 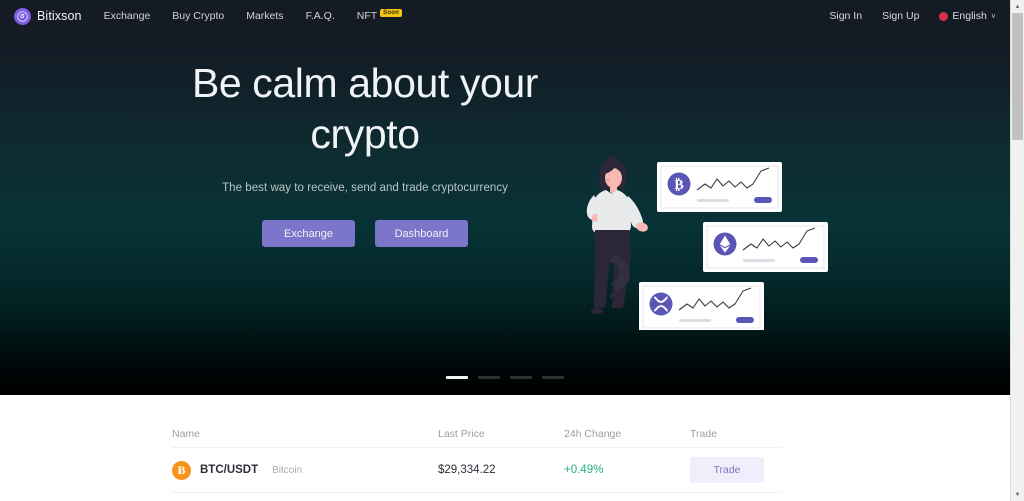 What do you see at coordinates (379, 15) in the screenshot?
I see `nav-link-nft: NFT Soon` at bounding box center [379, 15].